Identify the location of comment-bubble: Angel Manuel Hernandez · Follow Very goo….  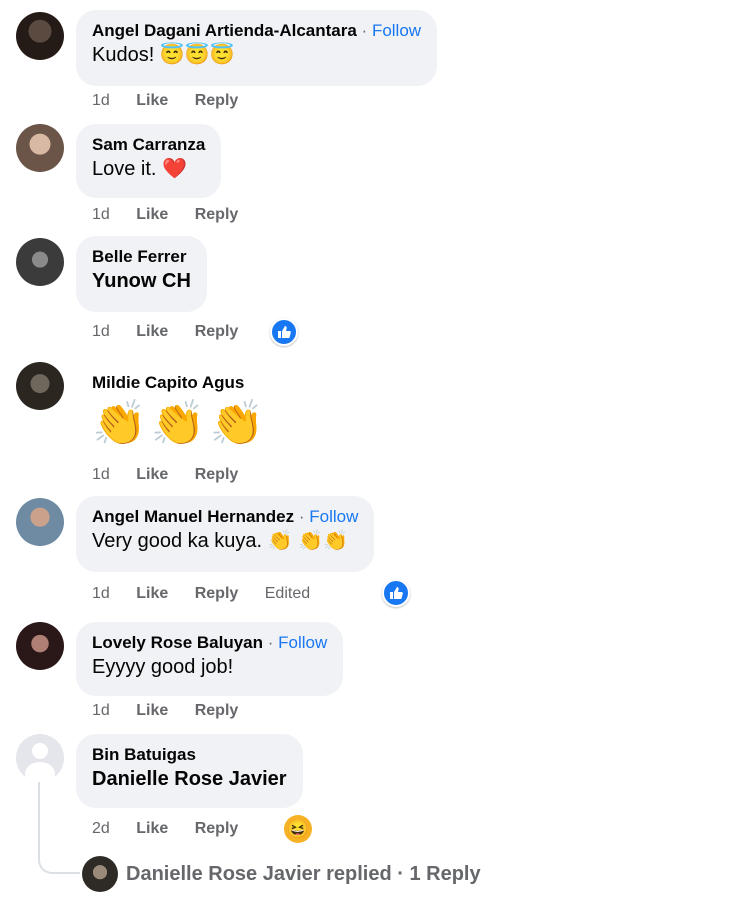
(225, 534).